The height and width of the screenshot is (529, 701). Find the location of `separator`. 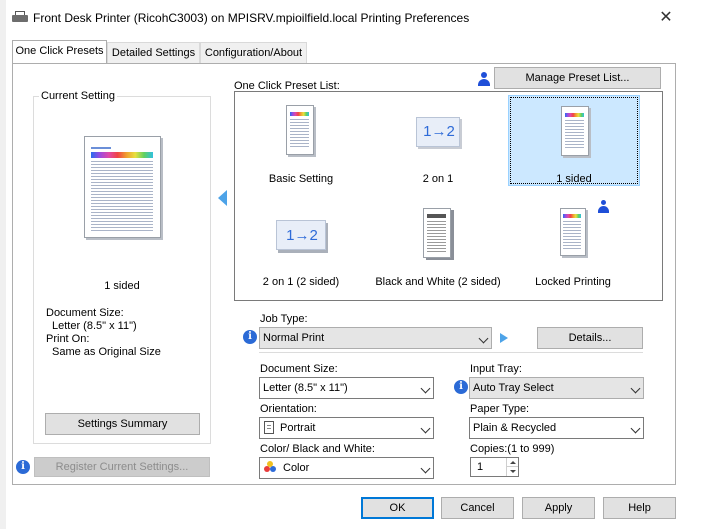

separator is located at coordinates (451, 352).